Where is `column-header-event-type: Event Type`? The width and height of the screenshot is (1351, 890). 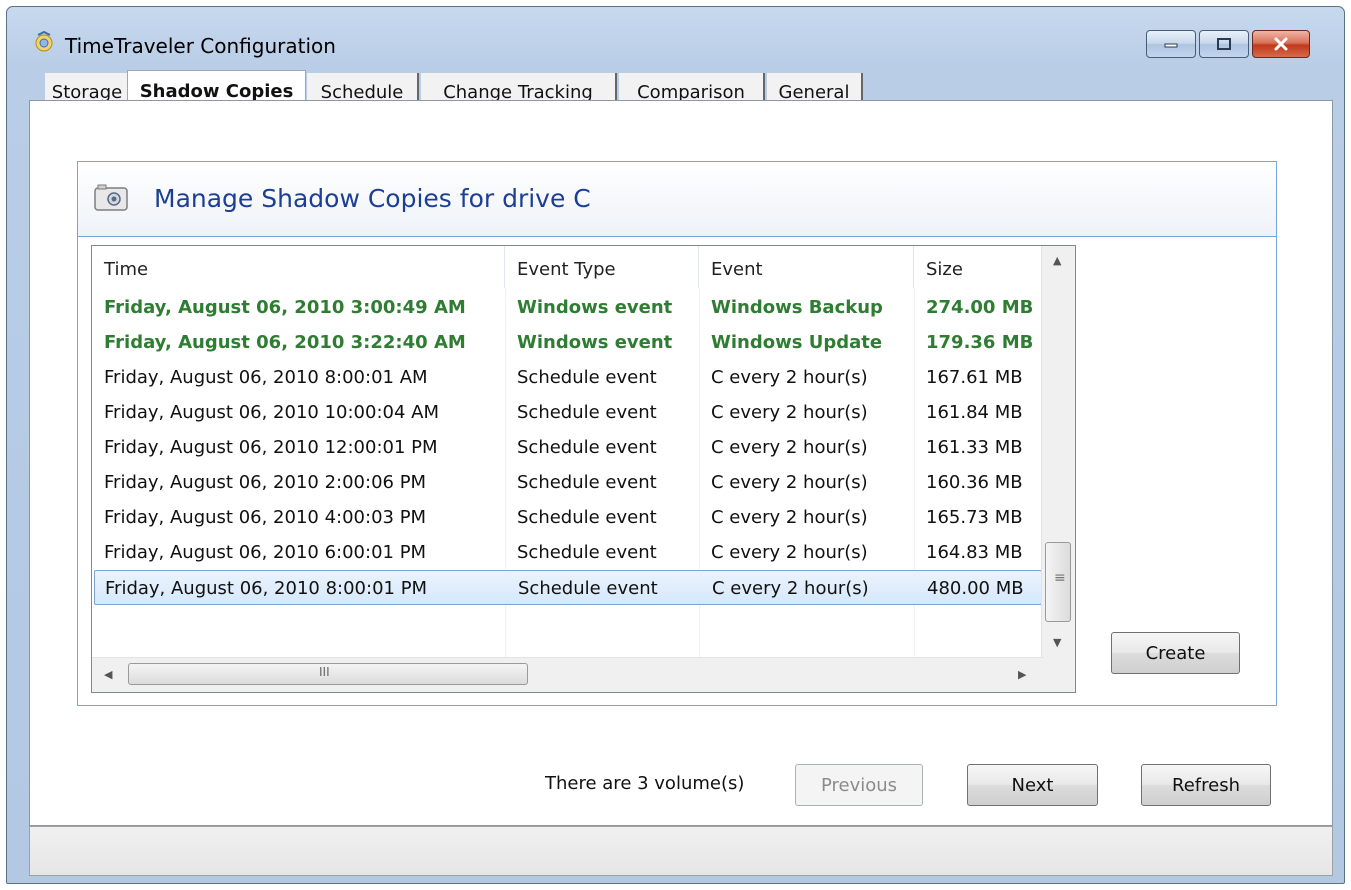 column-header-event-type: Event Type is located at coordinates (602, 267).